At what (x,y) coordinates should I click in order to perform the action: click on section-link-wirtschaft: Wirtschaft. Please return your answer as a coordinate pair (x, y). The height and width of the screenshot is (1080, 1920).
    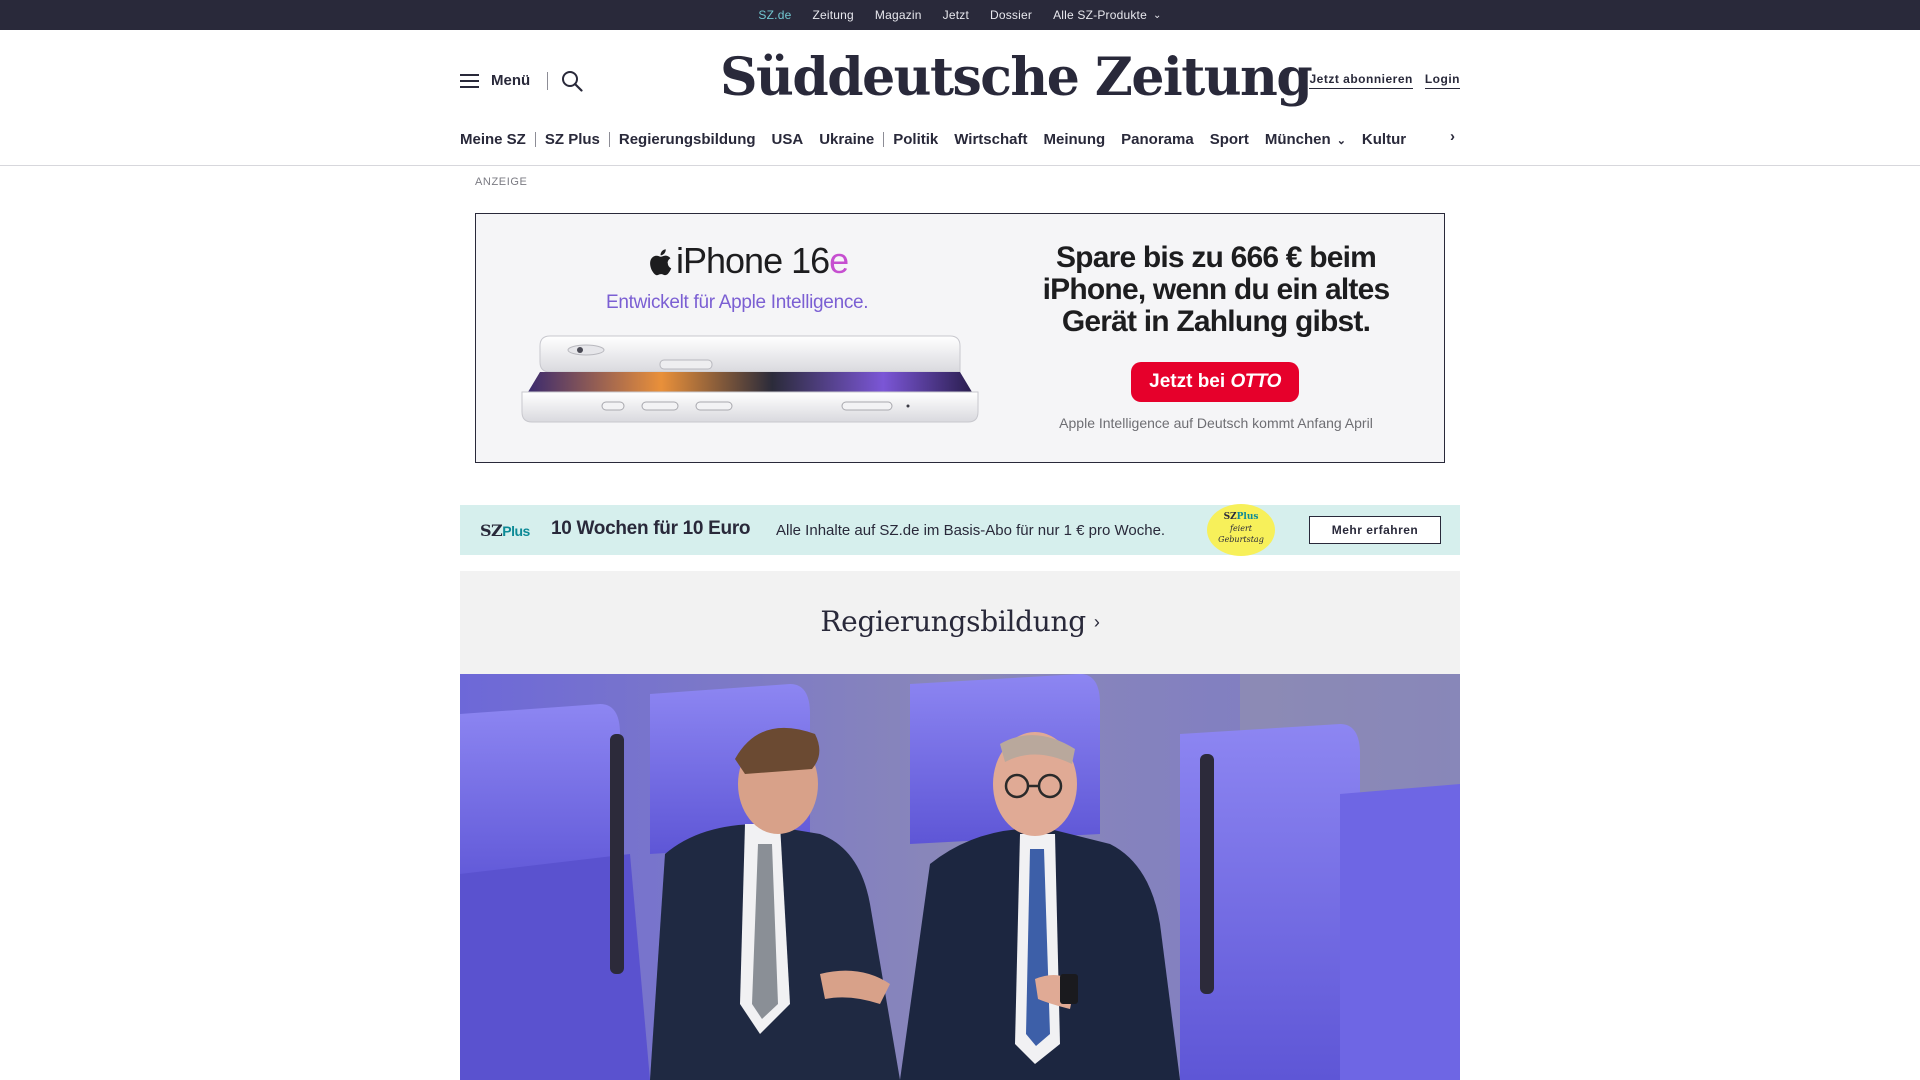
    Looking at the image, I should click on (990, 139).